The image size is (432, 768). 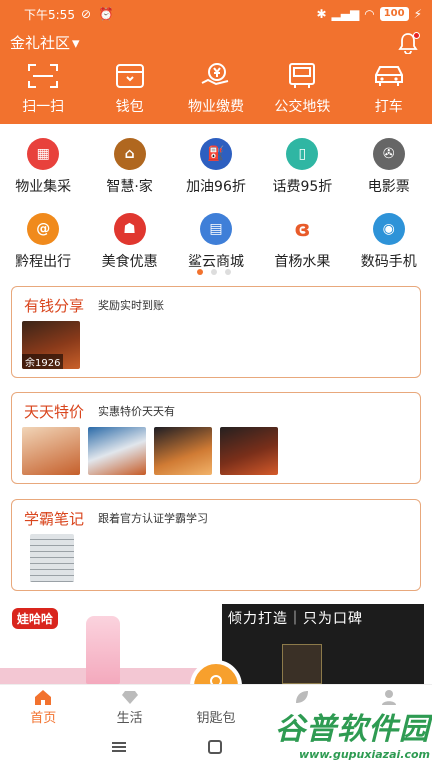 I want to click on watermark: 谷普软件园 www.gupuxiazai.com, so click(x=352, y=732).